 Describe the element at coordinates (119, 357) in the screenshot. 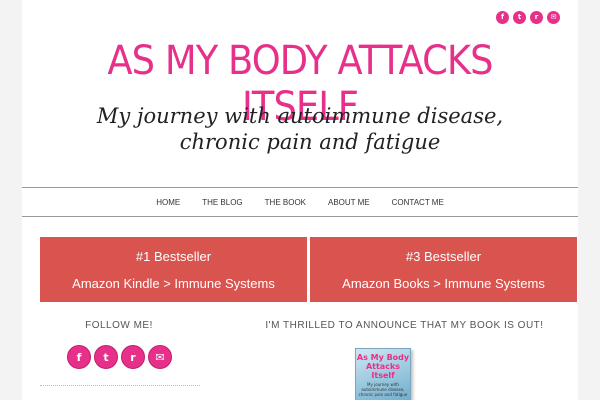

I see `follow-social-icons: f t r ✉` at that location.